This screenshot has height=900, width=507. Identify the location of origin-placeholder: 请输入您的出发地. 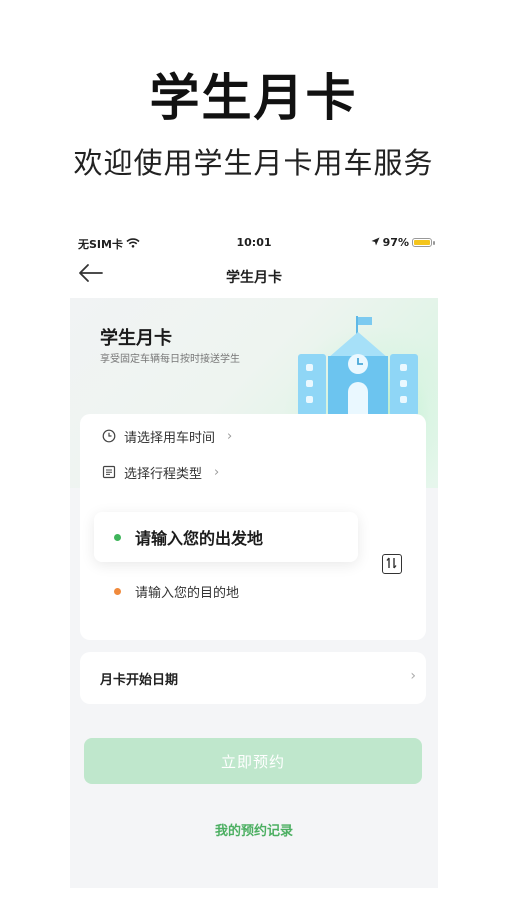
(199, 538).